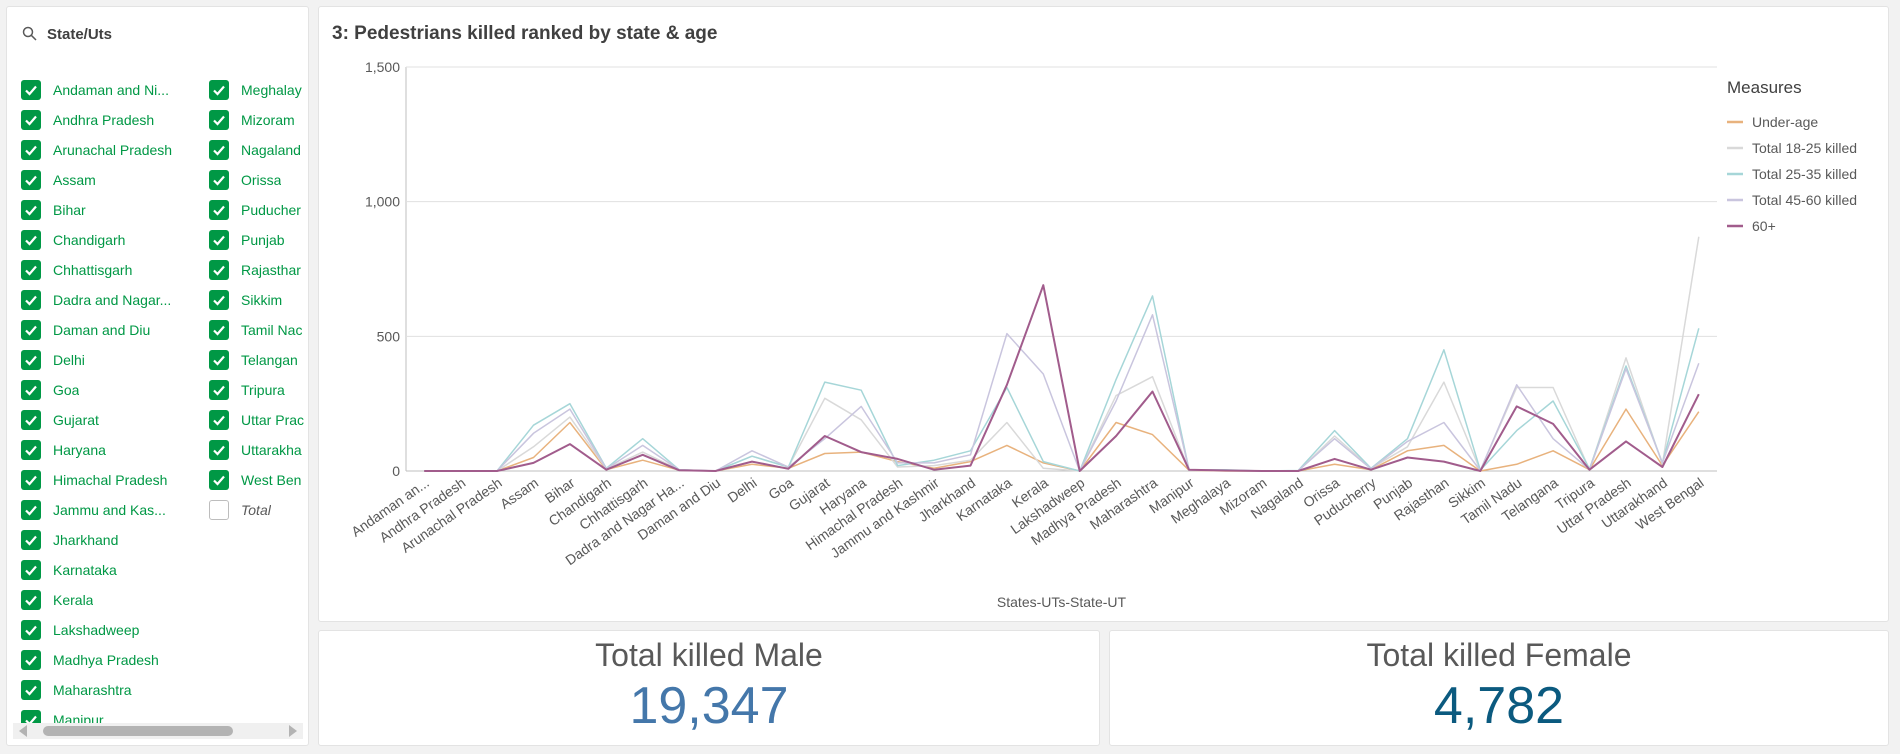  I want to click on filter-item: Meghalay, so click(258, 90).